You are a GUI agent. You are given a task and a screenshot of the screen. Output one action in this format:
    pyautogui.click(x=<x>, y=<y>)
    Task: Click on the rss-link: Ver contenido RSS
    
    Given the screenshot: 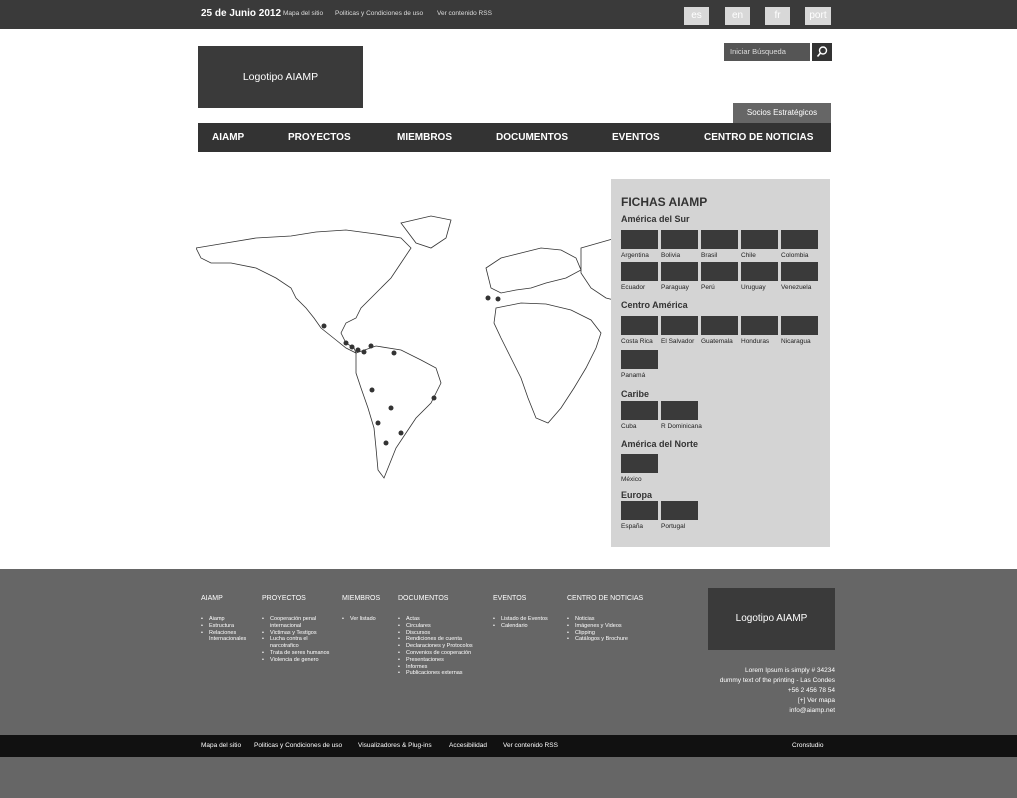 What is the action you would take?
    pyautogui.click(x=464, y=13)
    